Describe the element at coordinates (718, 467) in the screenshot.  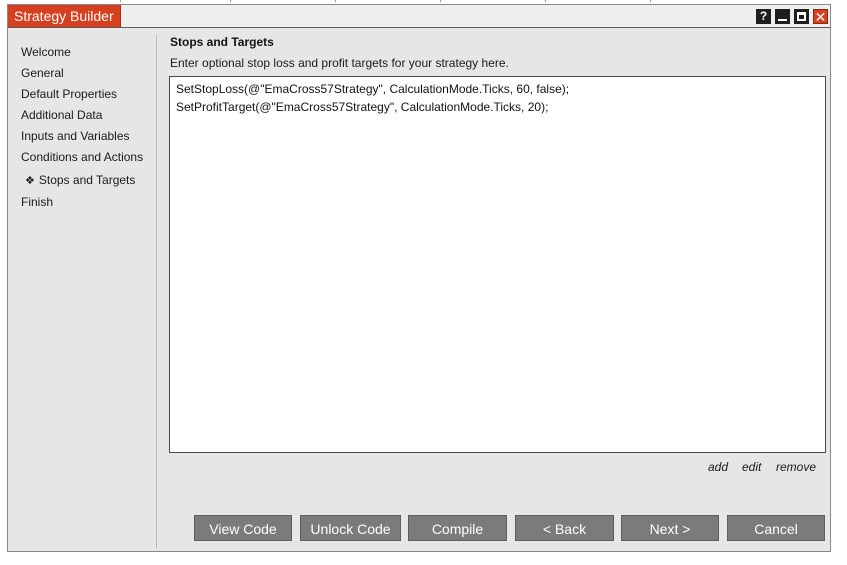
I see `add-link: add` at that location.